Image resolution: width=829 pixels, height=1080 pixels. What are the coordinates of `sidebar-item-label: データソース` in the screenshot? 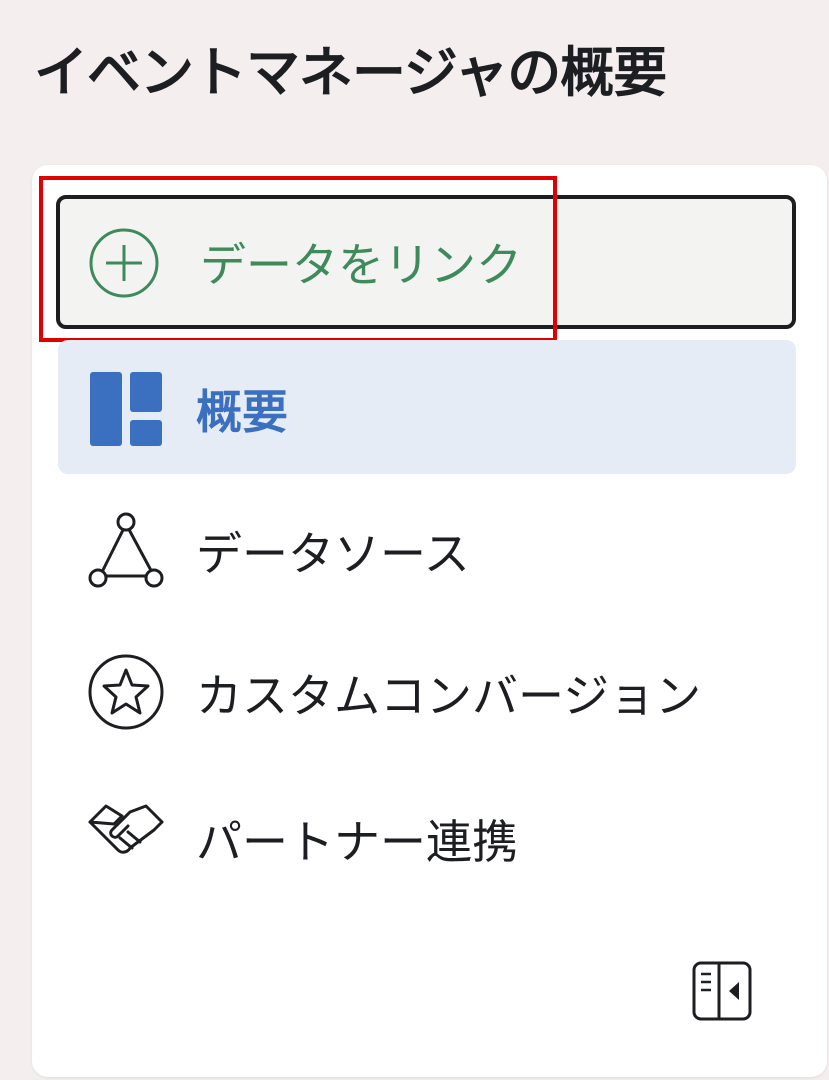 It's located at (333, 554).